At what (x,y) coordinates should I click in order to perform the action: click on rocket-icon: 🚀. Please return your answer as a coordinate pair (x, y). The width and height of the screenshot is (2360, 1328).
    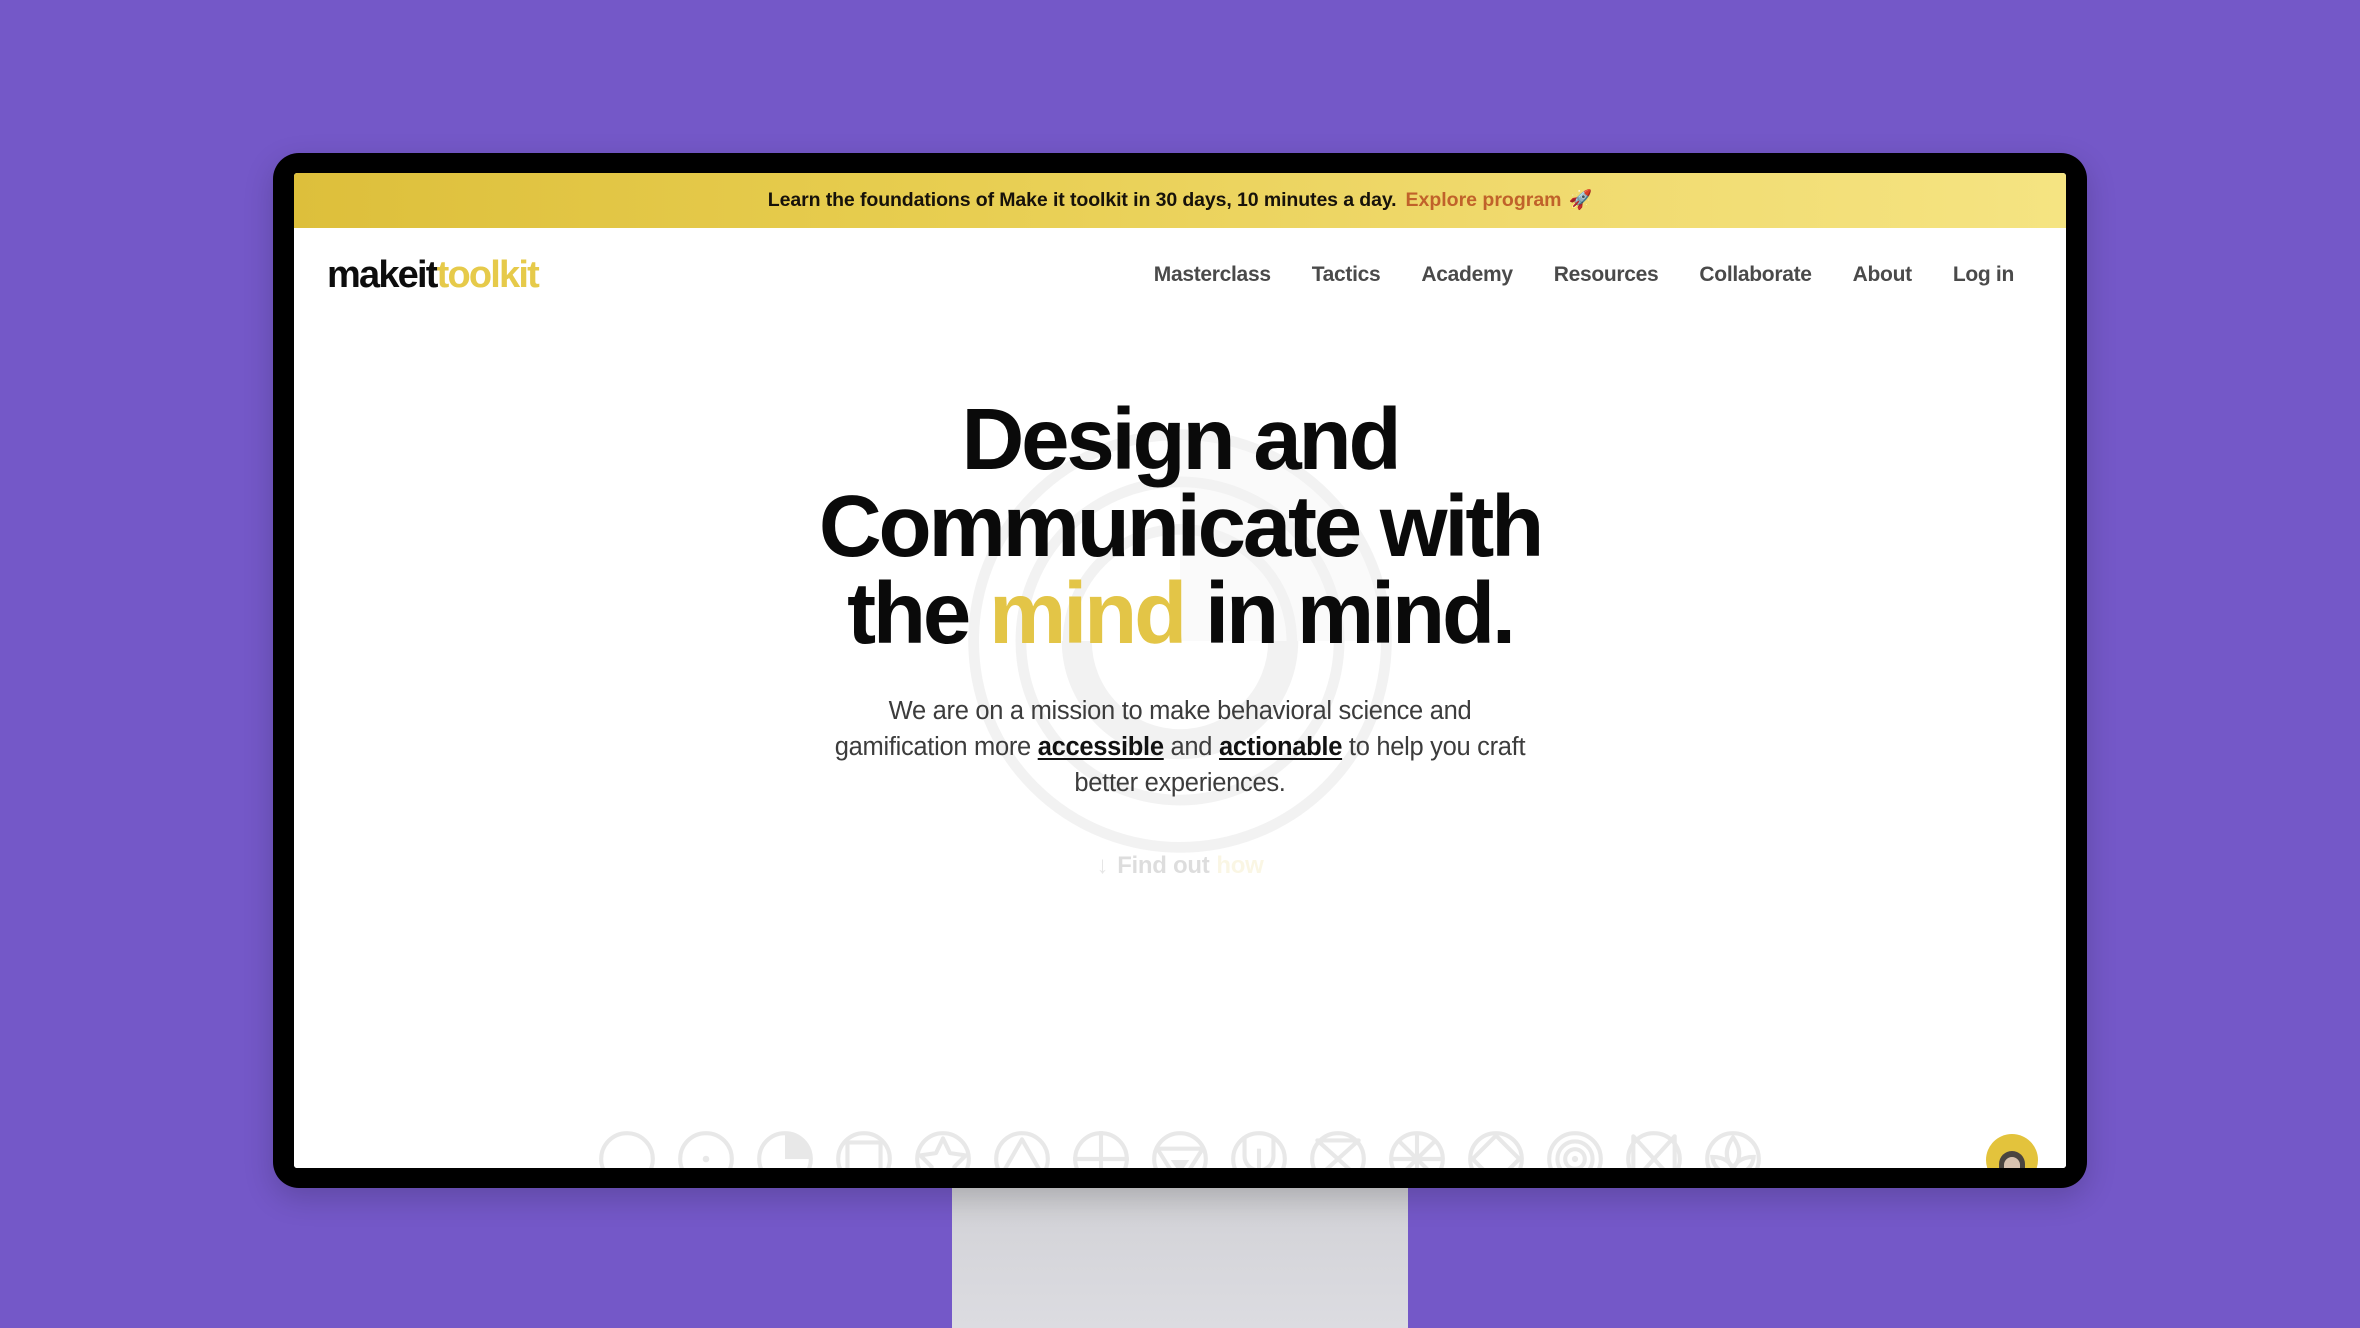
    Looking at the image, I should click on (1580, 200).